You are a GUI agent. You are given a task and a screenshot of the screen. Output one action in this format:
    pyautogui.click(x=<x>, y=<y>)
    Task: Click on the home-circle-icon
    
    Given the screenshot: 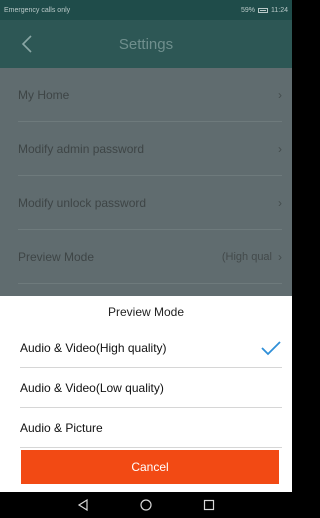 What is the action you would take?
    pyautogui.click(x=146, y=505)
    